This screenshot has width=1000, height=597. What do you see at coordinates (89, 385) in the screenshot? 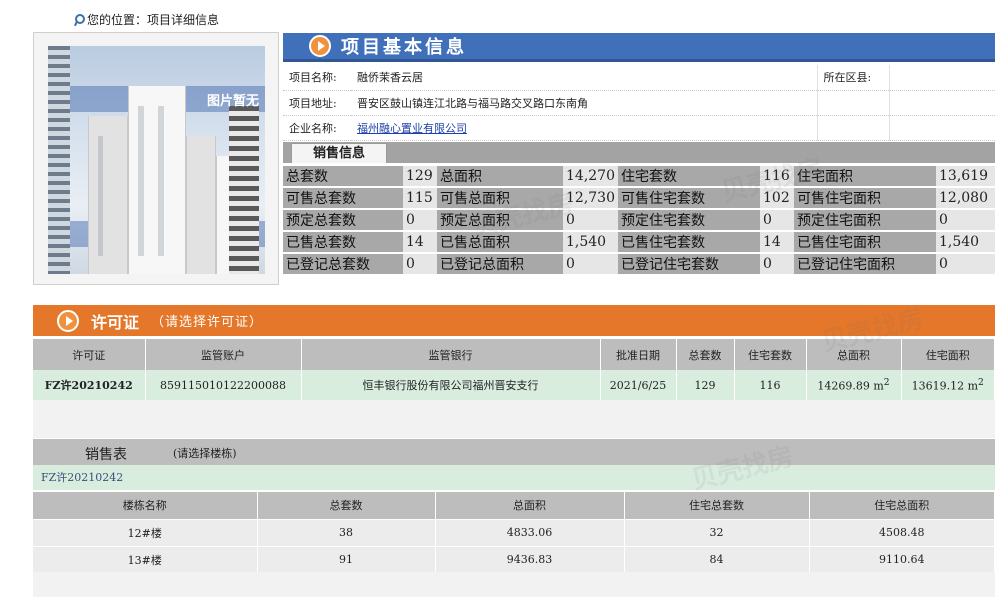
I see `permit-no: FZ许20210242` at bounding box center [89, 385].